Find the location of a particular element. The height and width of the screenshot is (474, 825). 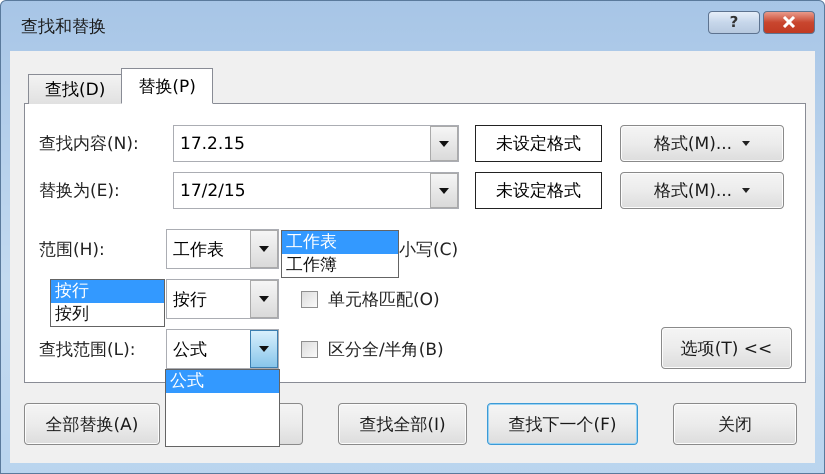

field-value: 17/2/15 is located at coordinates (213, 190).